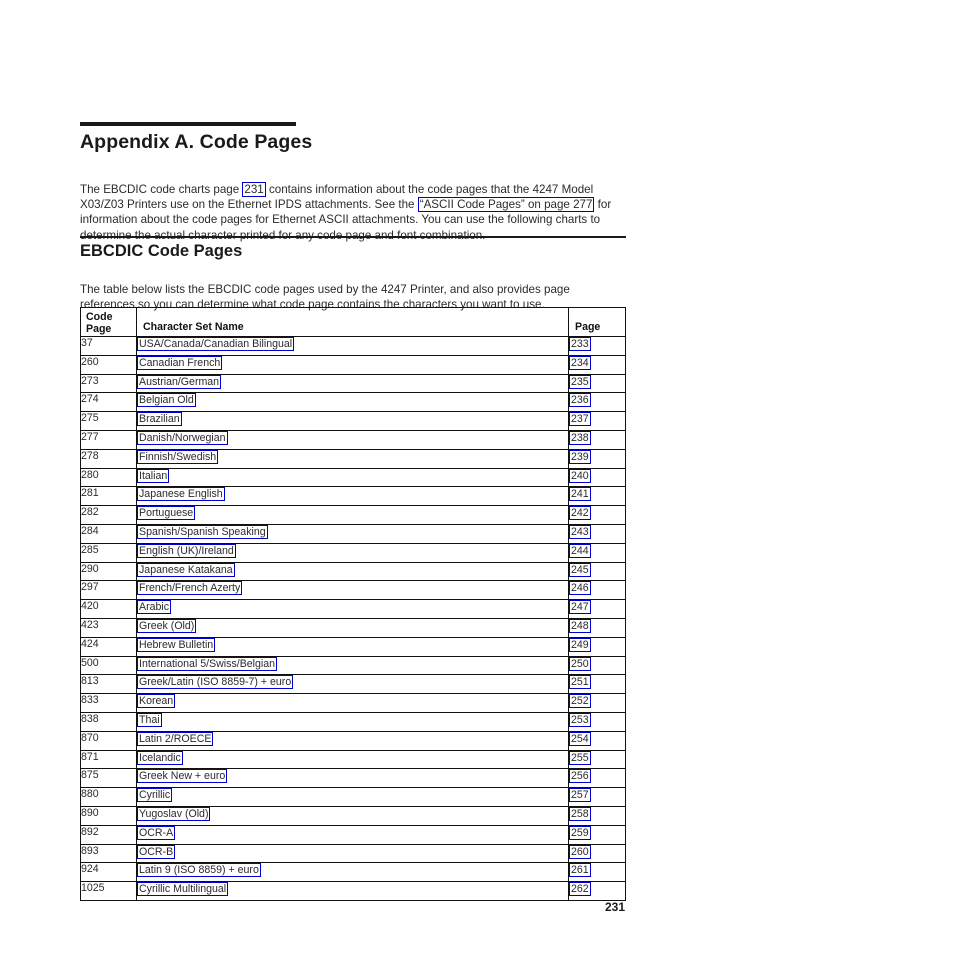 Image resolution: width=954 pixels, height=954 pixels. I want to click on link-page-reference: 234, so click(580, 362).